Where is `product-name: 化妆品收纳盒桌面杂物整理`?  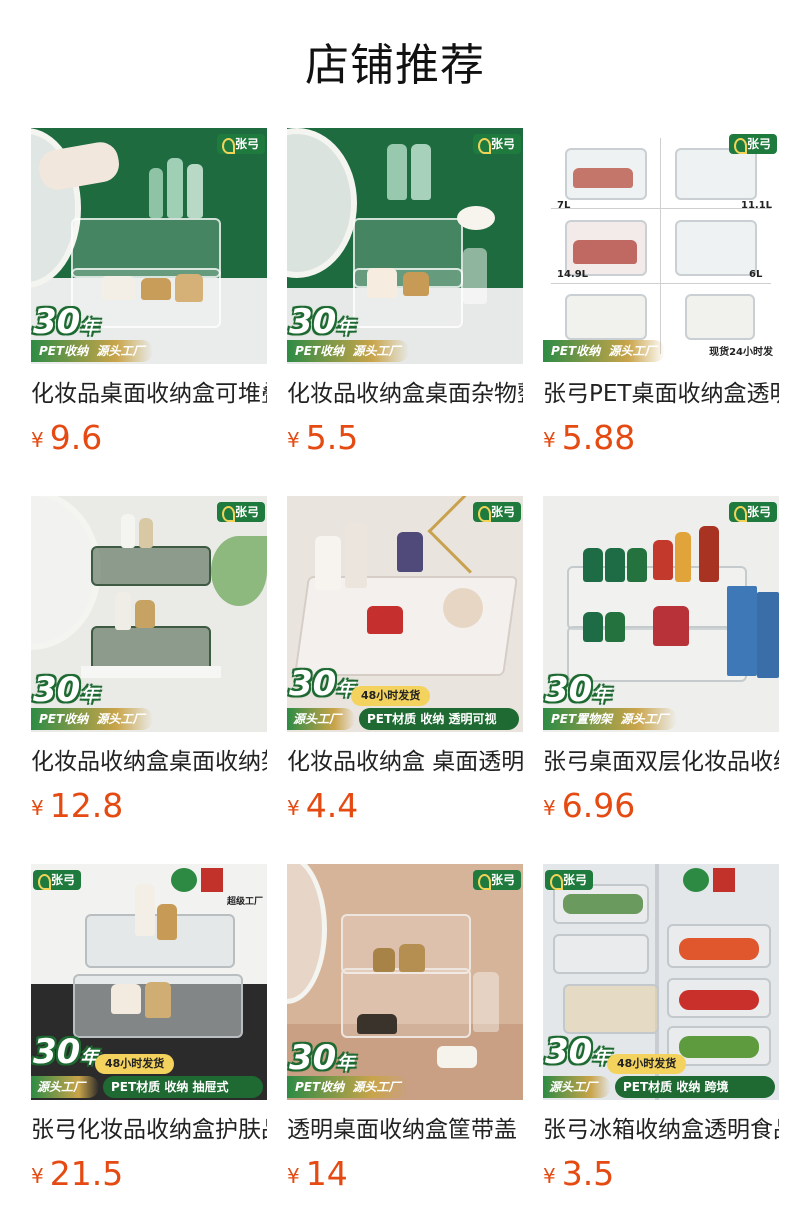
product-name: 化妆品收纳盒桌面杂物整理 is located at coordinates (405, 394).